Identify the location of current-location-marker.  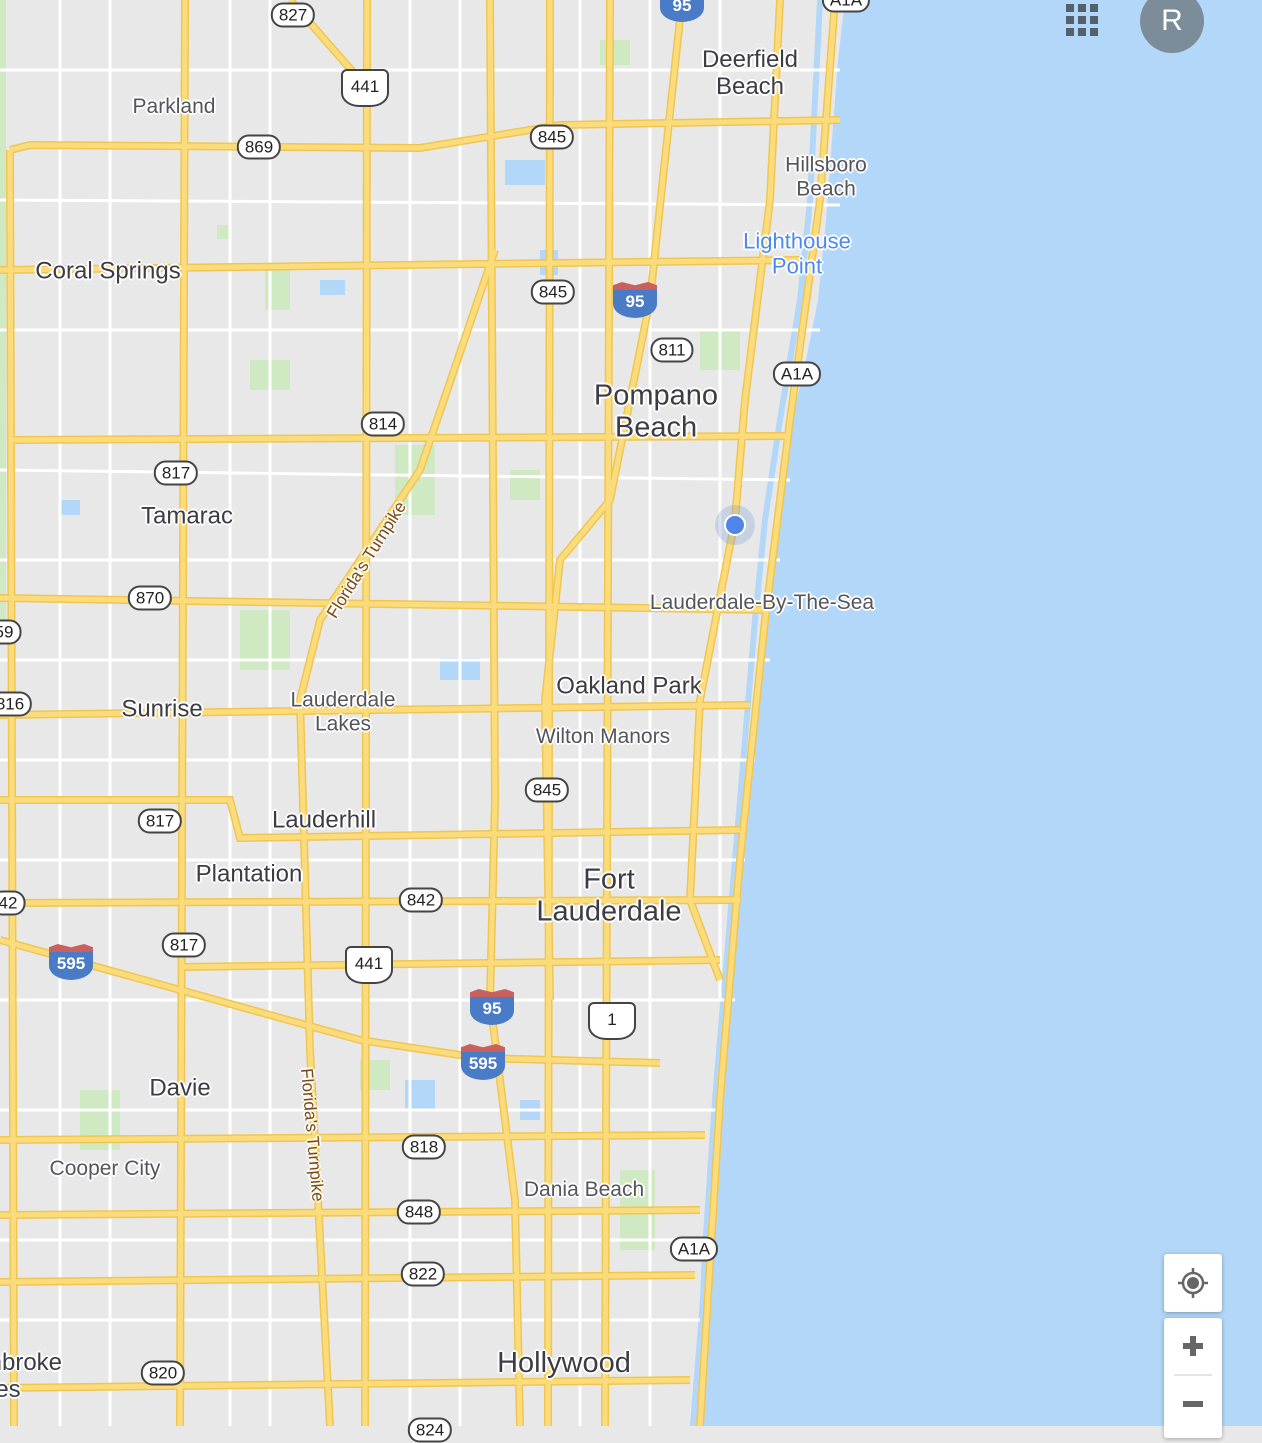
(735, 525).